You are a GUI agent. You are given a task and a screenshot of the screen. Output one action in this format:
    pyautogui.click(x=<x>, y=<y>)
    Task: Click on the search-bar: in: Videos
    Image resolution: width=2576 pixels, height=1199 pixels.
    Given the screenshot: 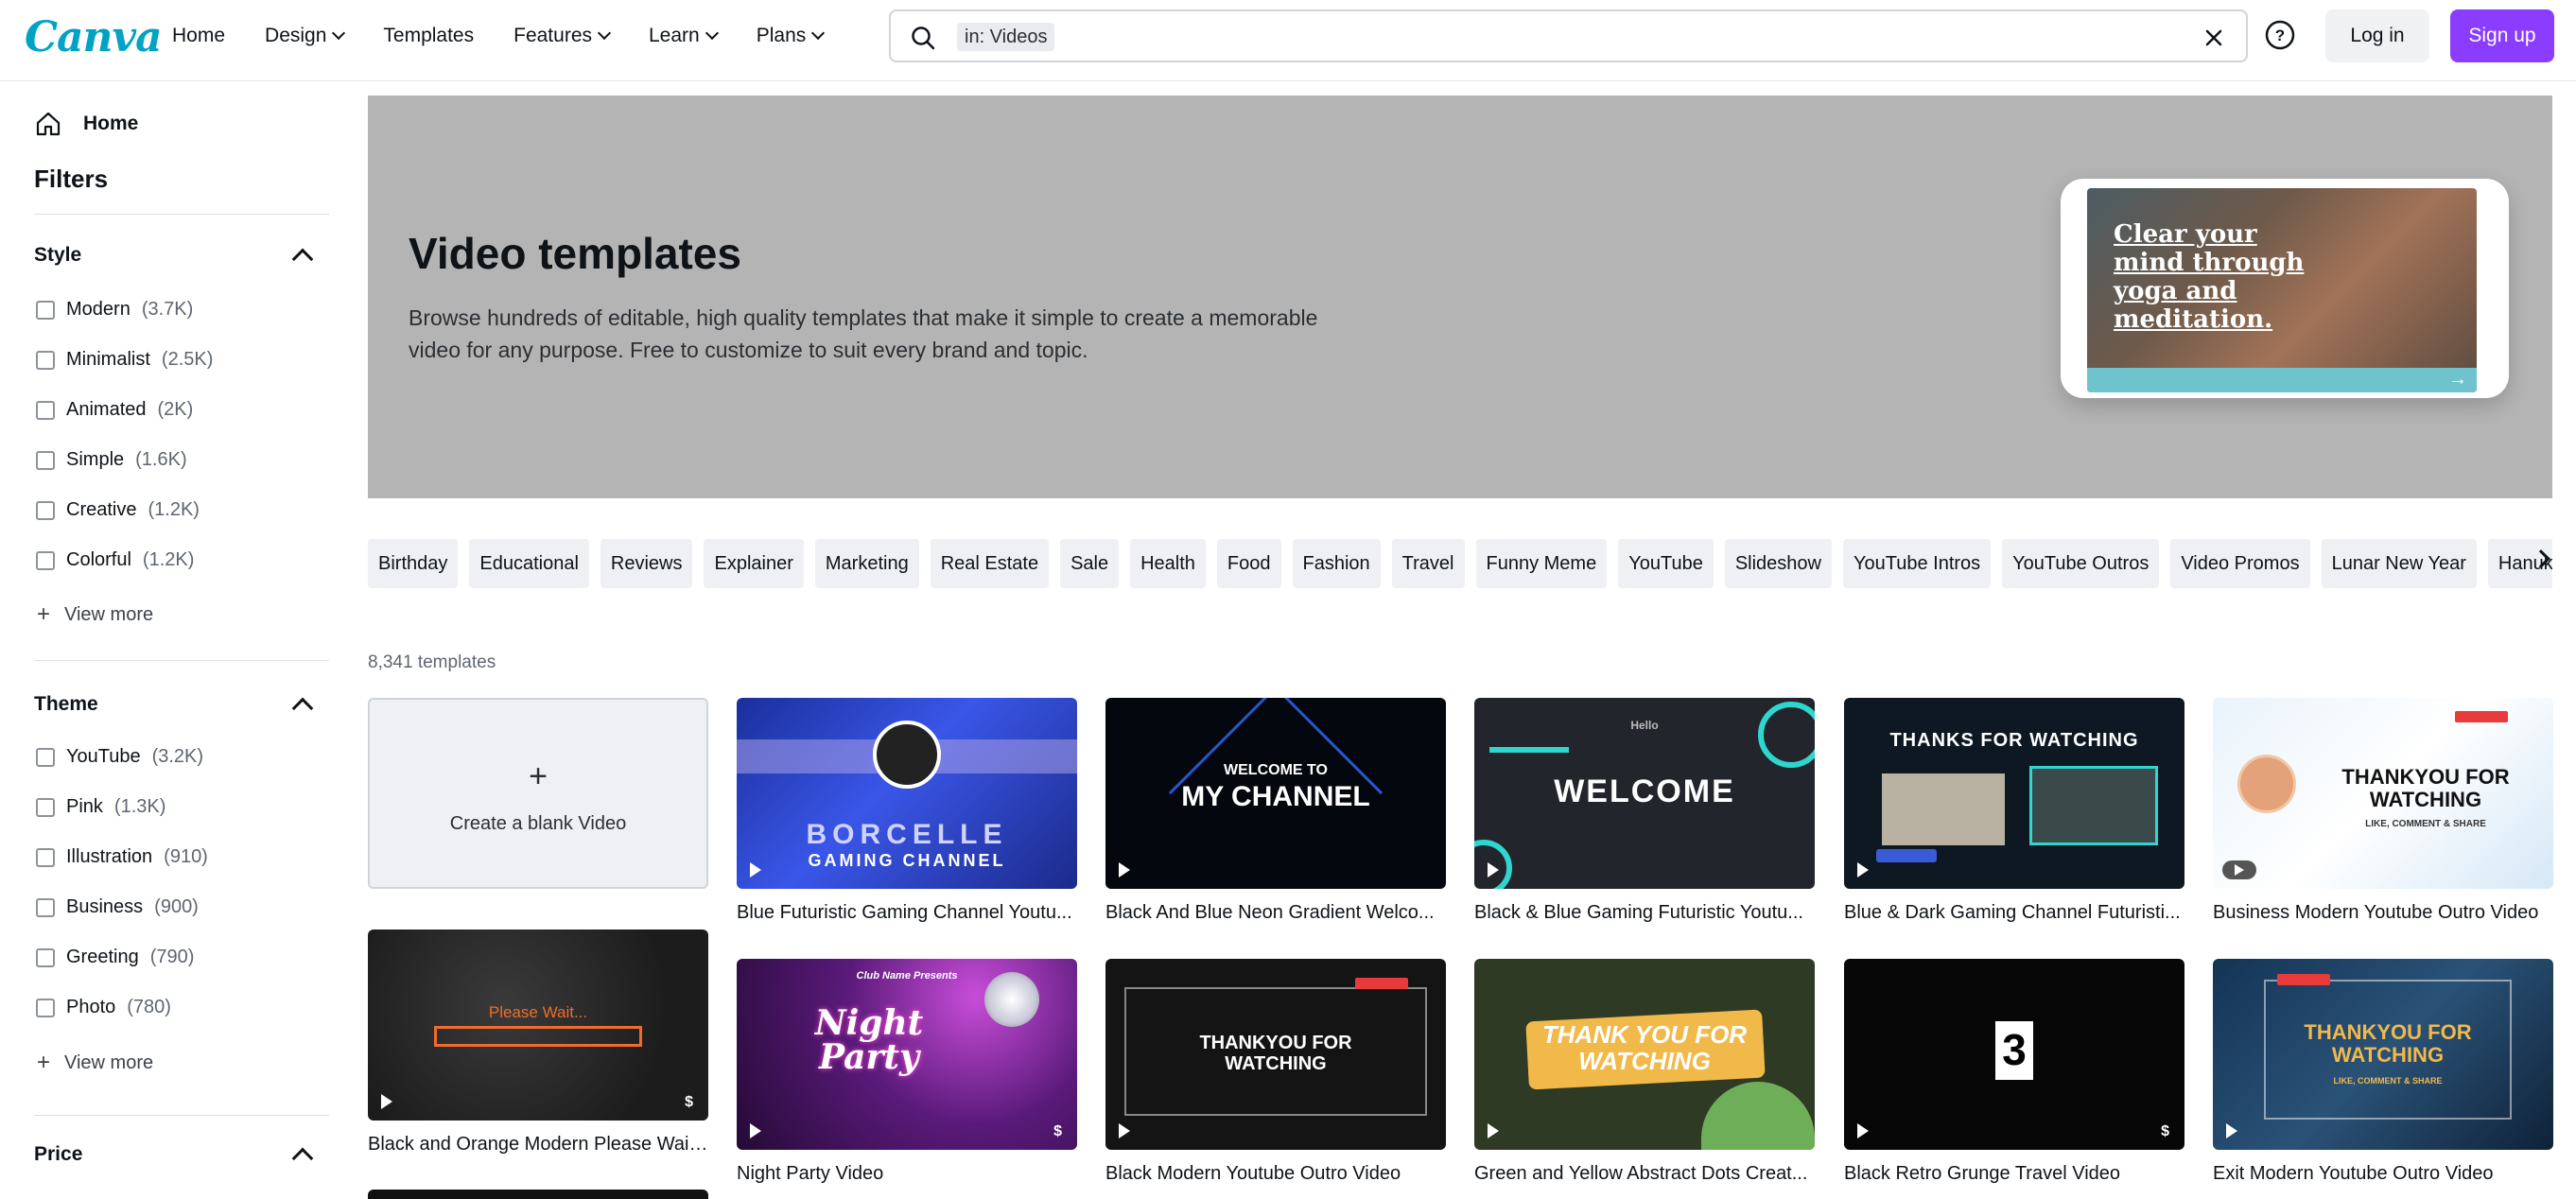 What is the action you would take?
    pyautogui.click(x=1568, y=35)
    